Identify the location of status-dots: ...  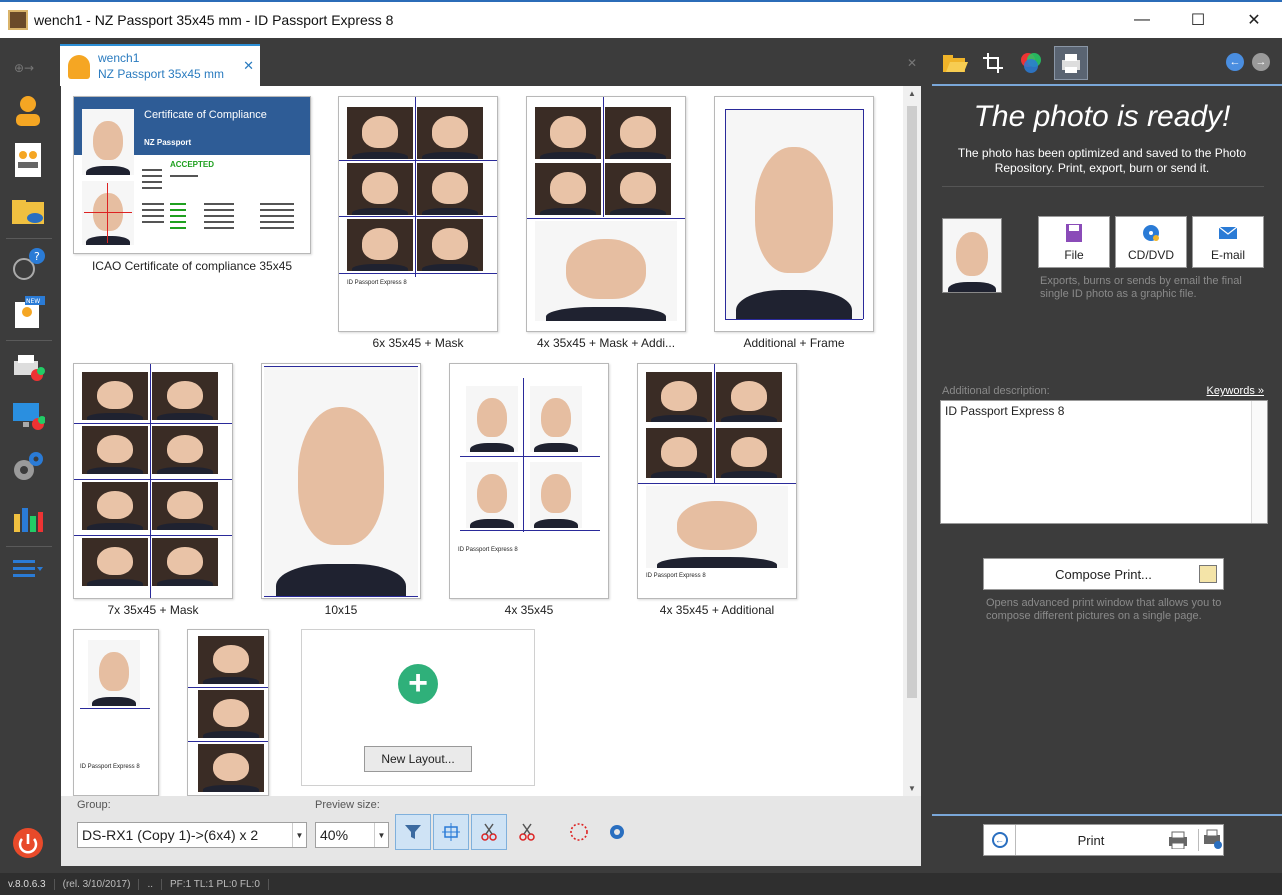
(151, 884).